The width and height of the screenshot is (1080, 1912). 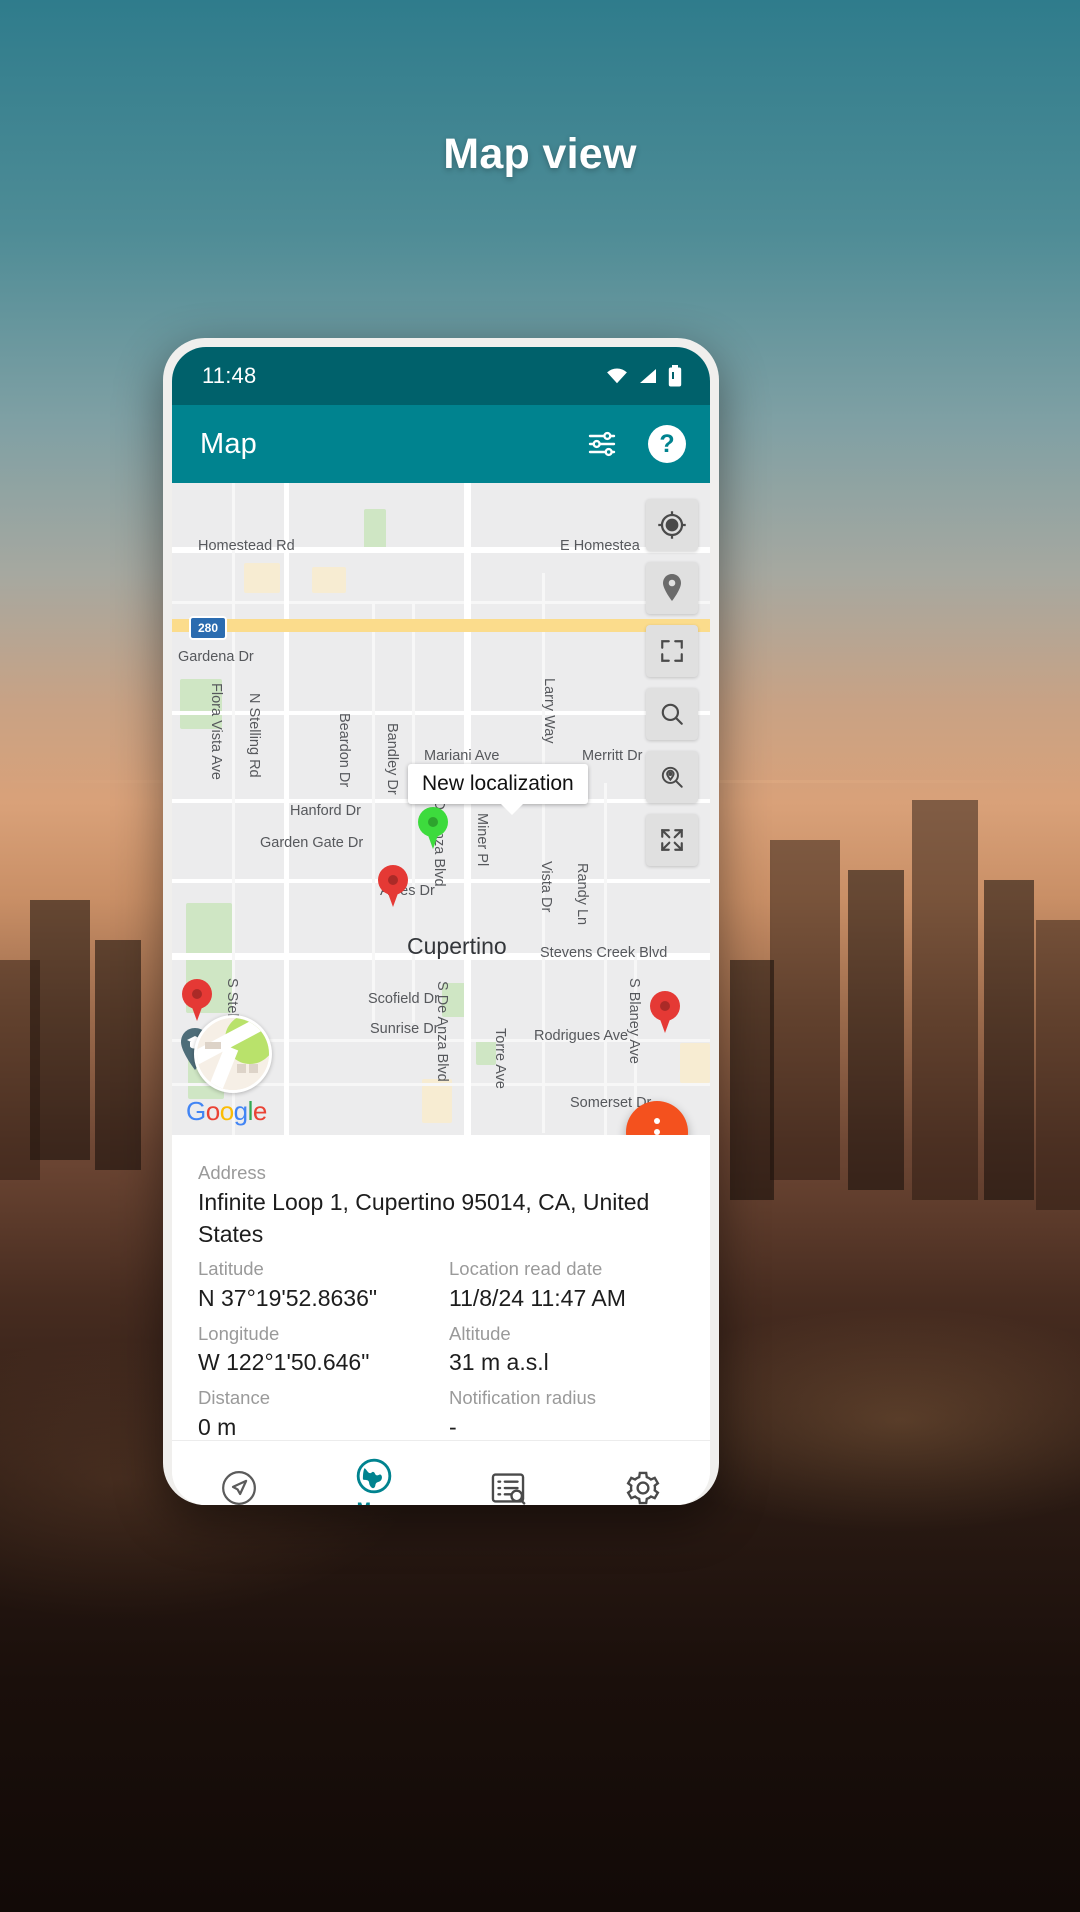 What do you see at coordinates (500, 1058) in the screenshot?
I see `map-label: Torre Ave` at bounding box center [500, 1058].